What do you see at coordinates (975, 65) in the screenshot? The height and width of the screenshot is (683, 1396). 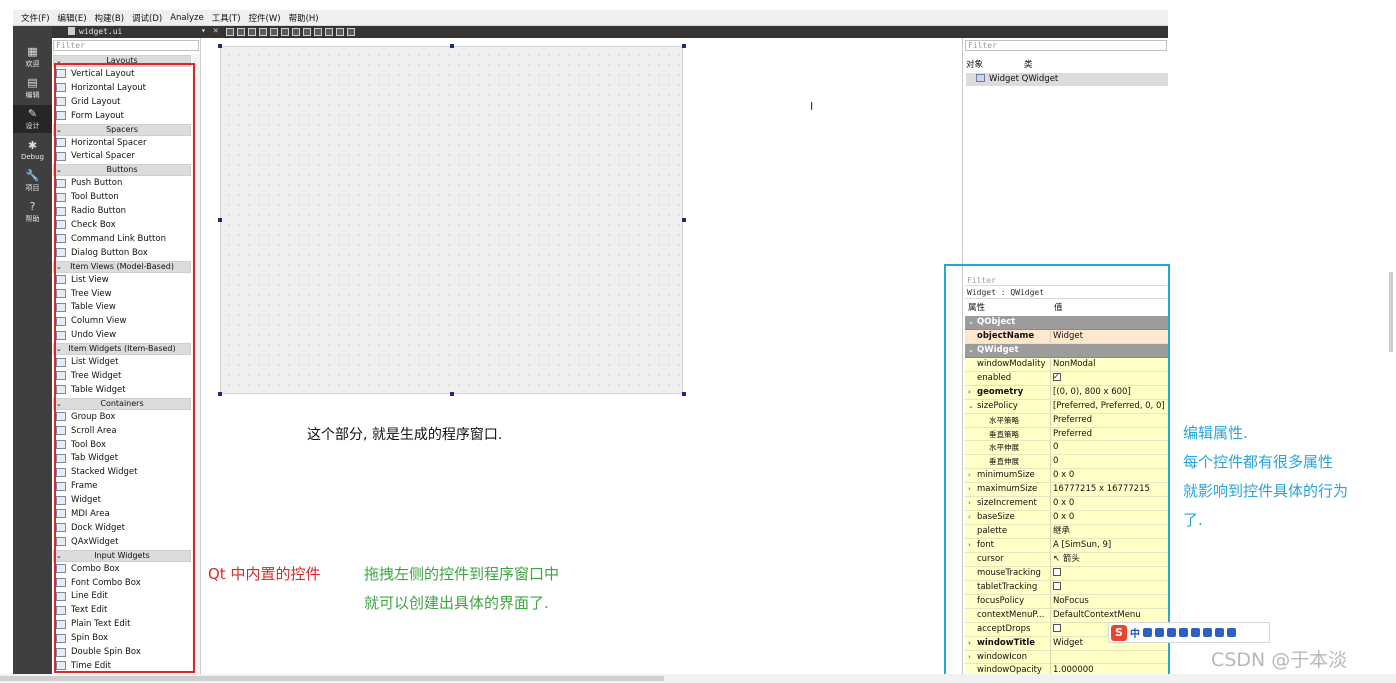 I see `column-object: 对象` at bounding box center [975, 65].